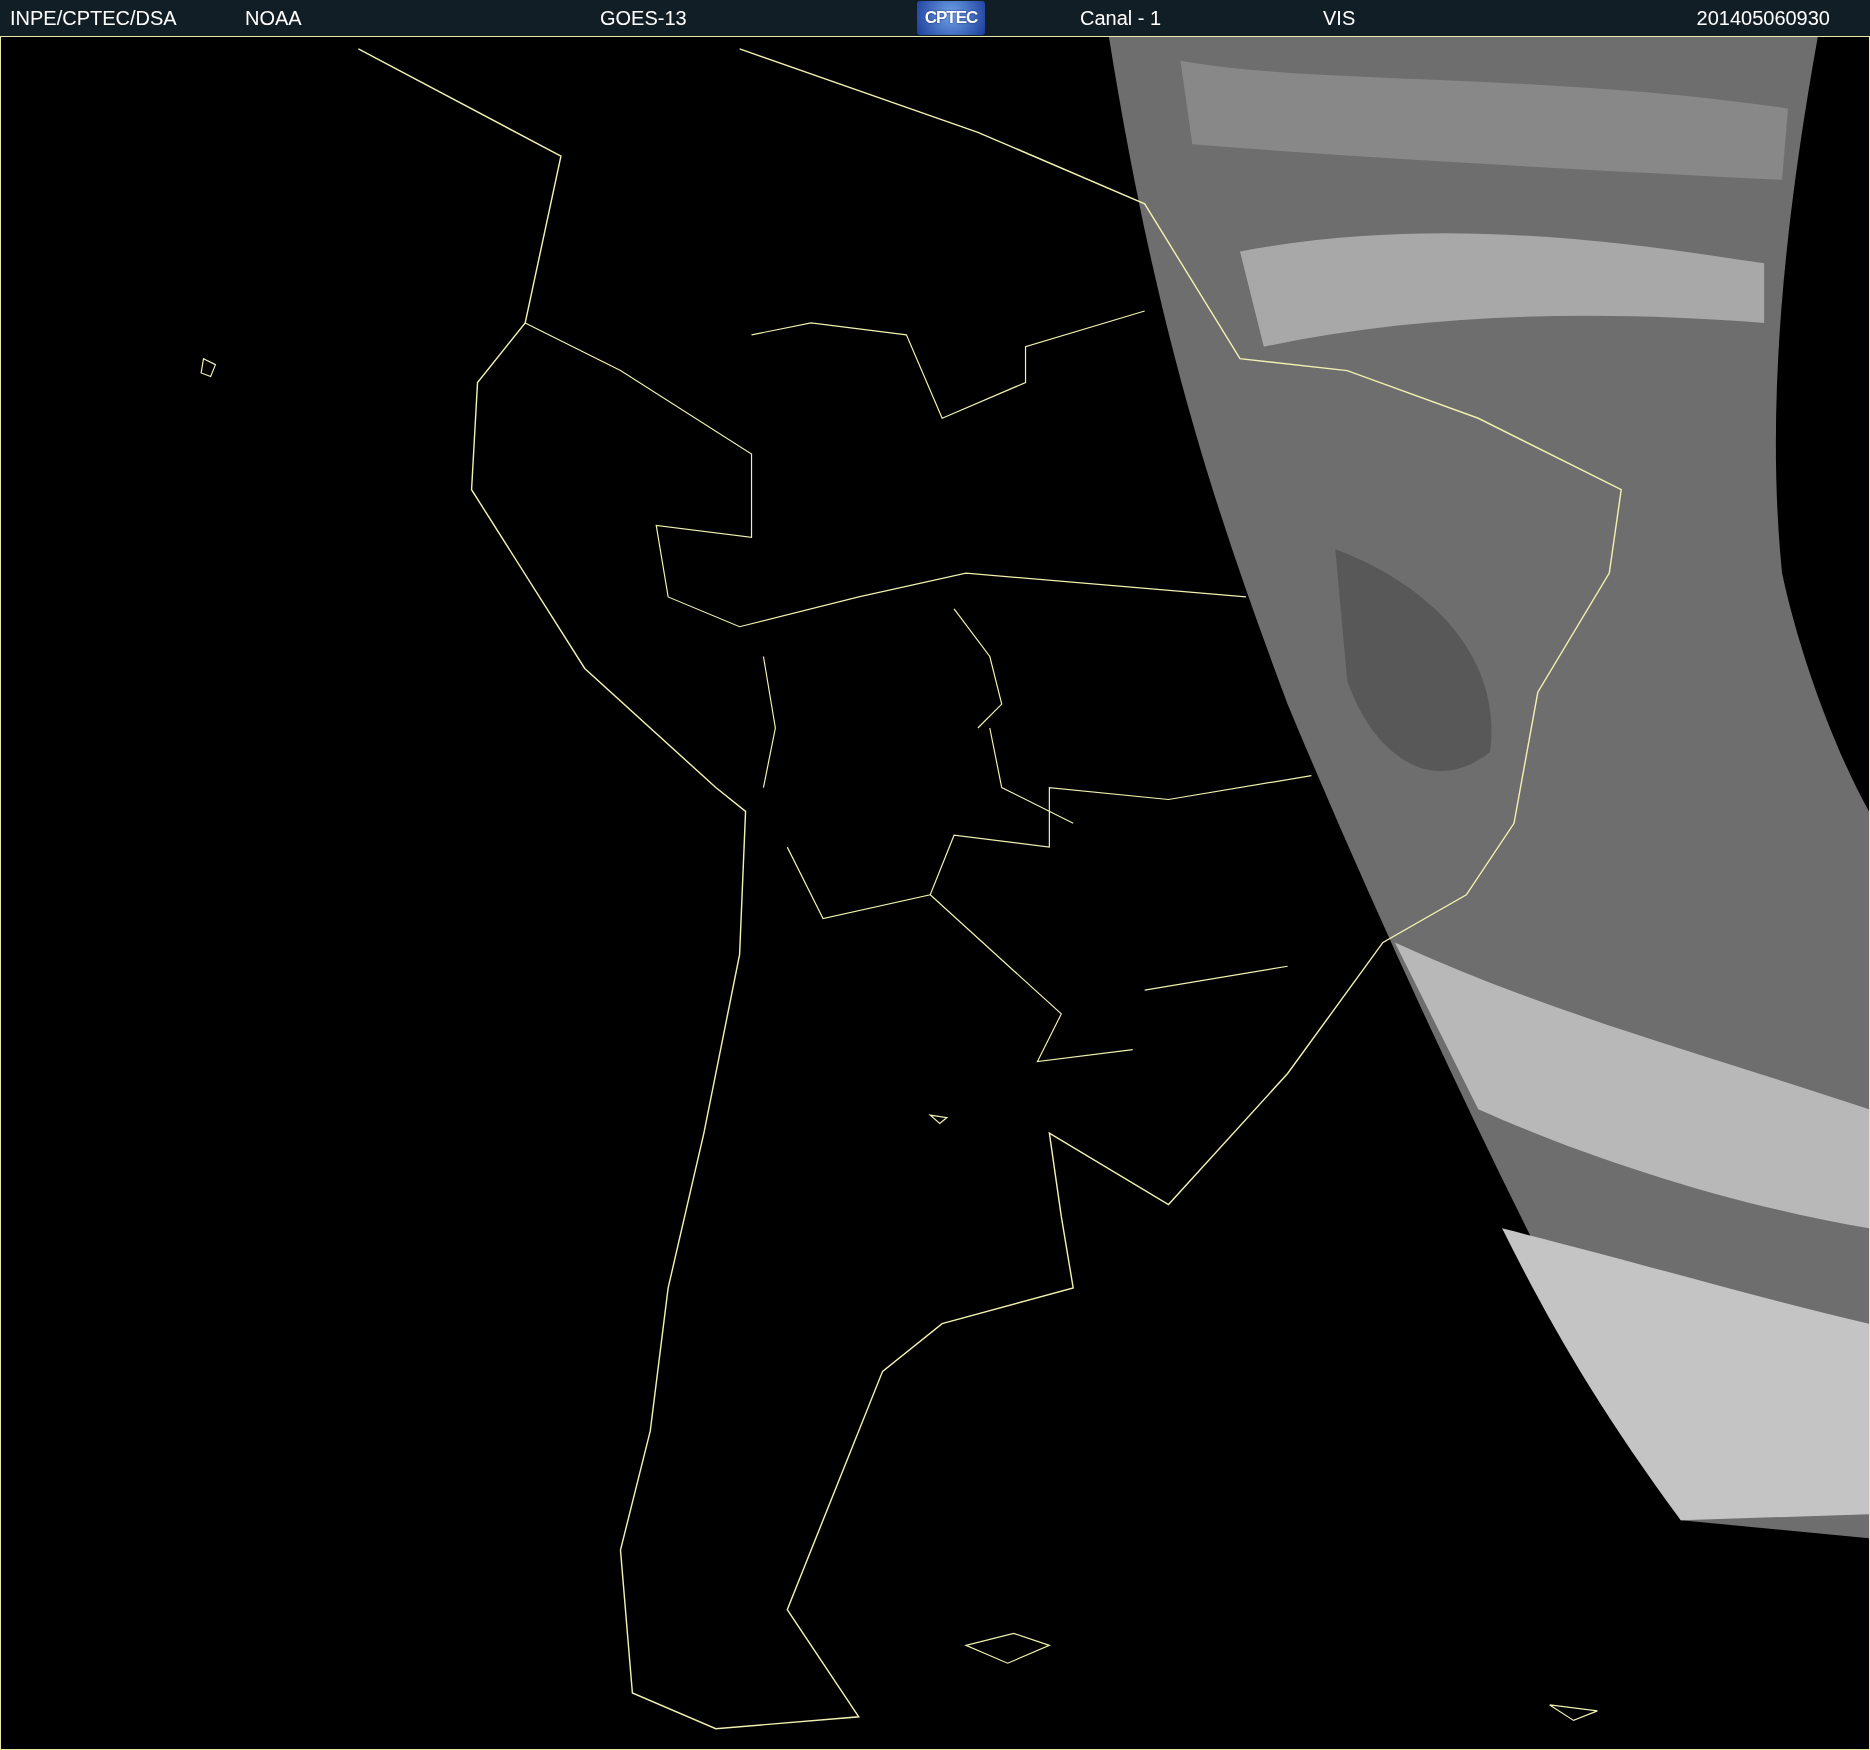 The image size is (1870, 1750). Describe the element at coordinates (1340, 18) in the screenshot. I see `band-label: VIS` at that location.